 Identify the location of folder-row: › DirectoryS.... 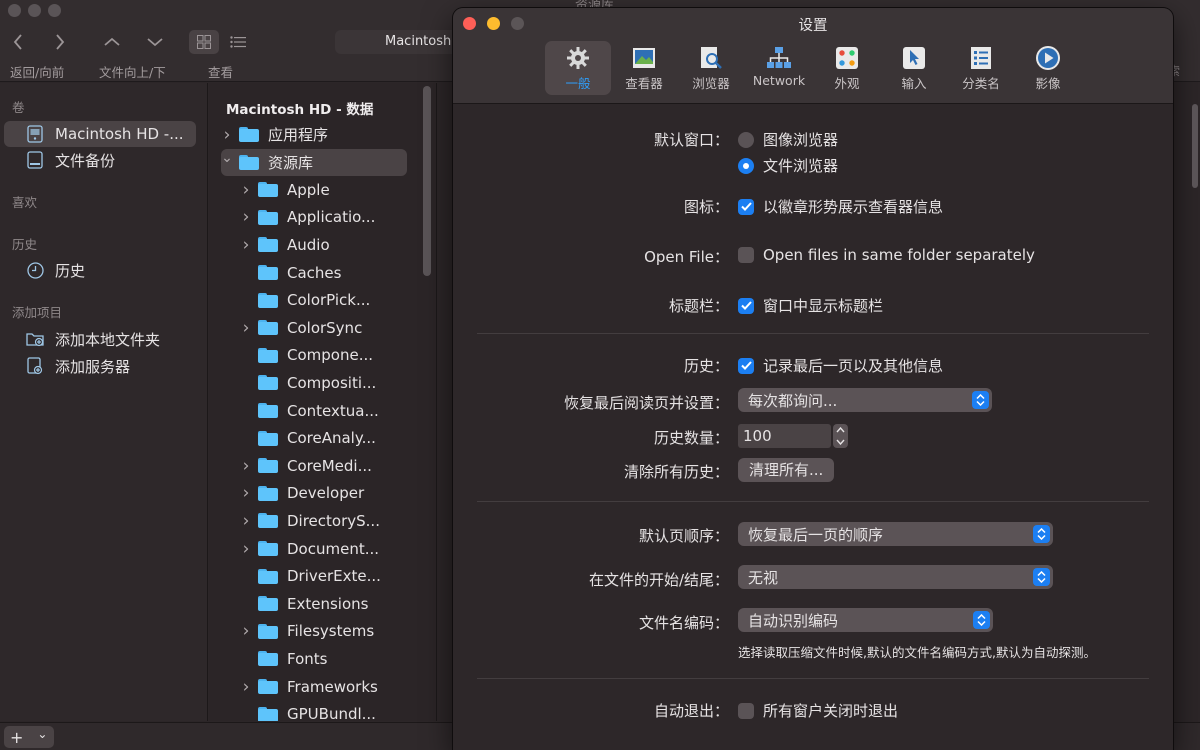
(314, 520).